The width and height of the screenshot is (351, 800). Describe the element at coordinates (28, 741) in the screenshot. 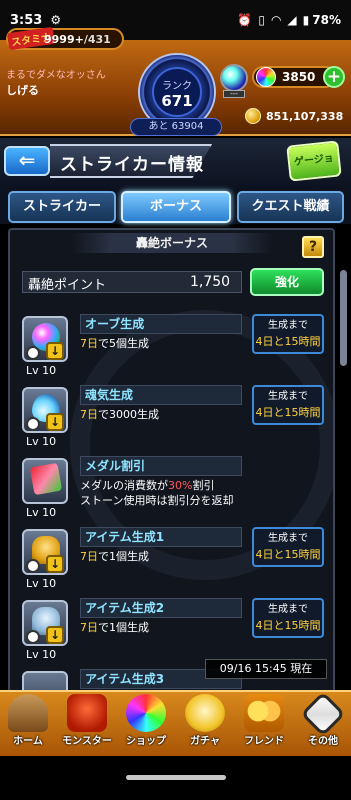

I see `nav-label: ホーム` at that location.